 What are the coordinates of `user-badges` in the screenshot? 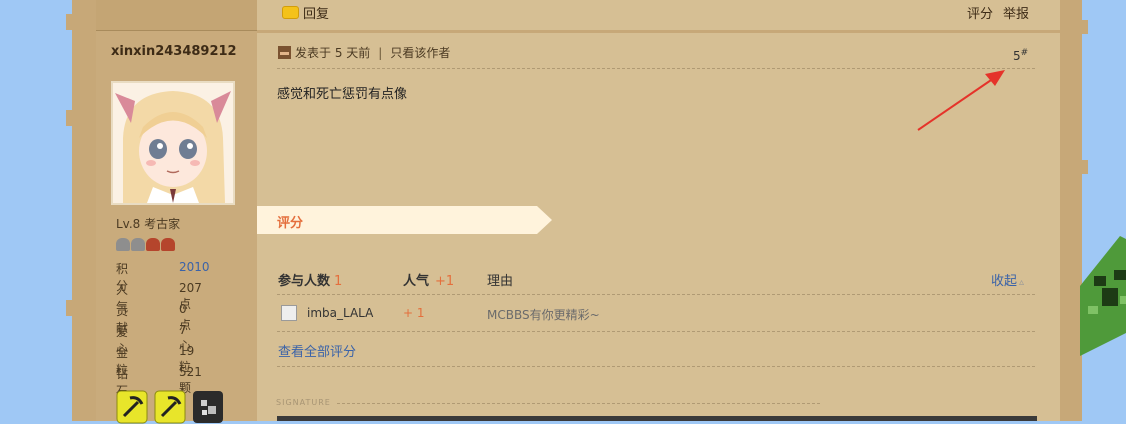 It's located at (170, 407).